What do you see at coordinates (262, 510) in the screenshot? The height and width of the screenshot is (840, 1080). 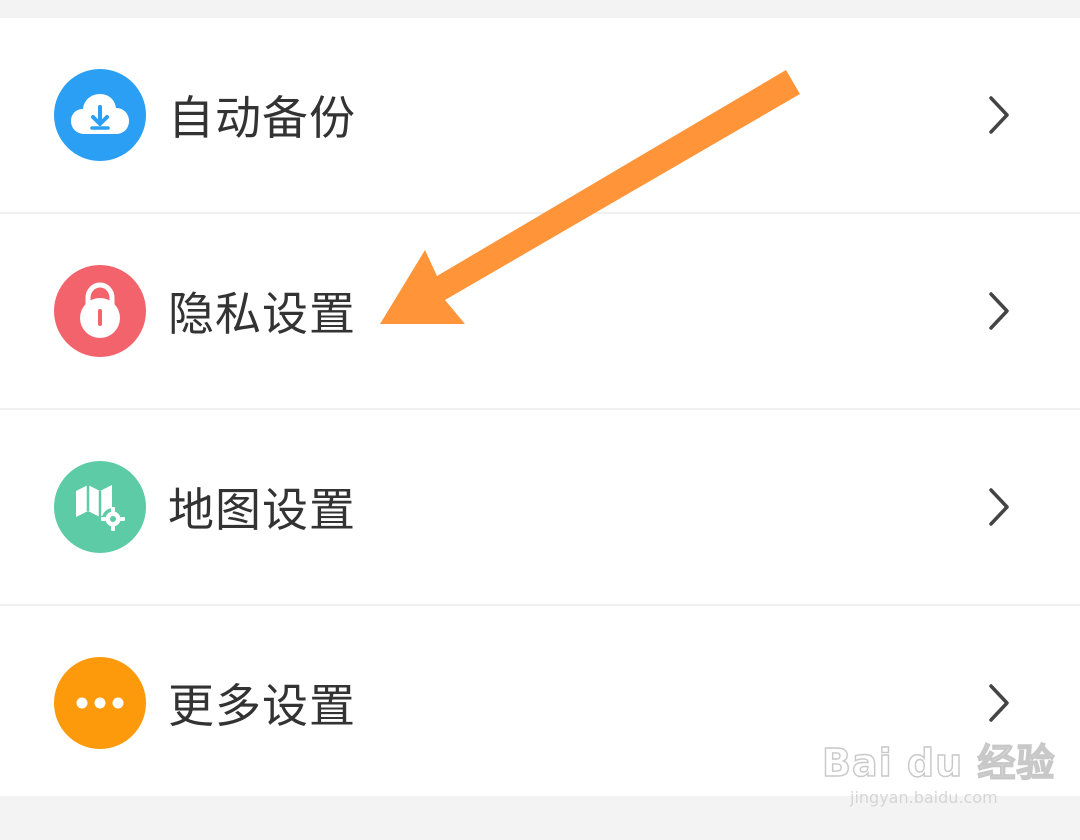 I see `settings-item-label: 地图设置` at bounding box center [262, 510].